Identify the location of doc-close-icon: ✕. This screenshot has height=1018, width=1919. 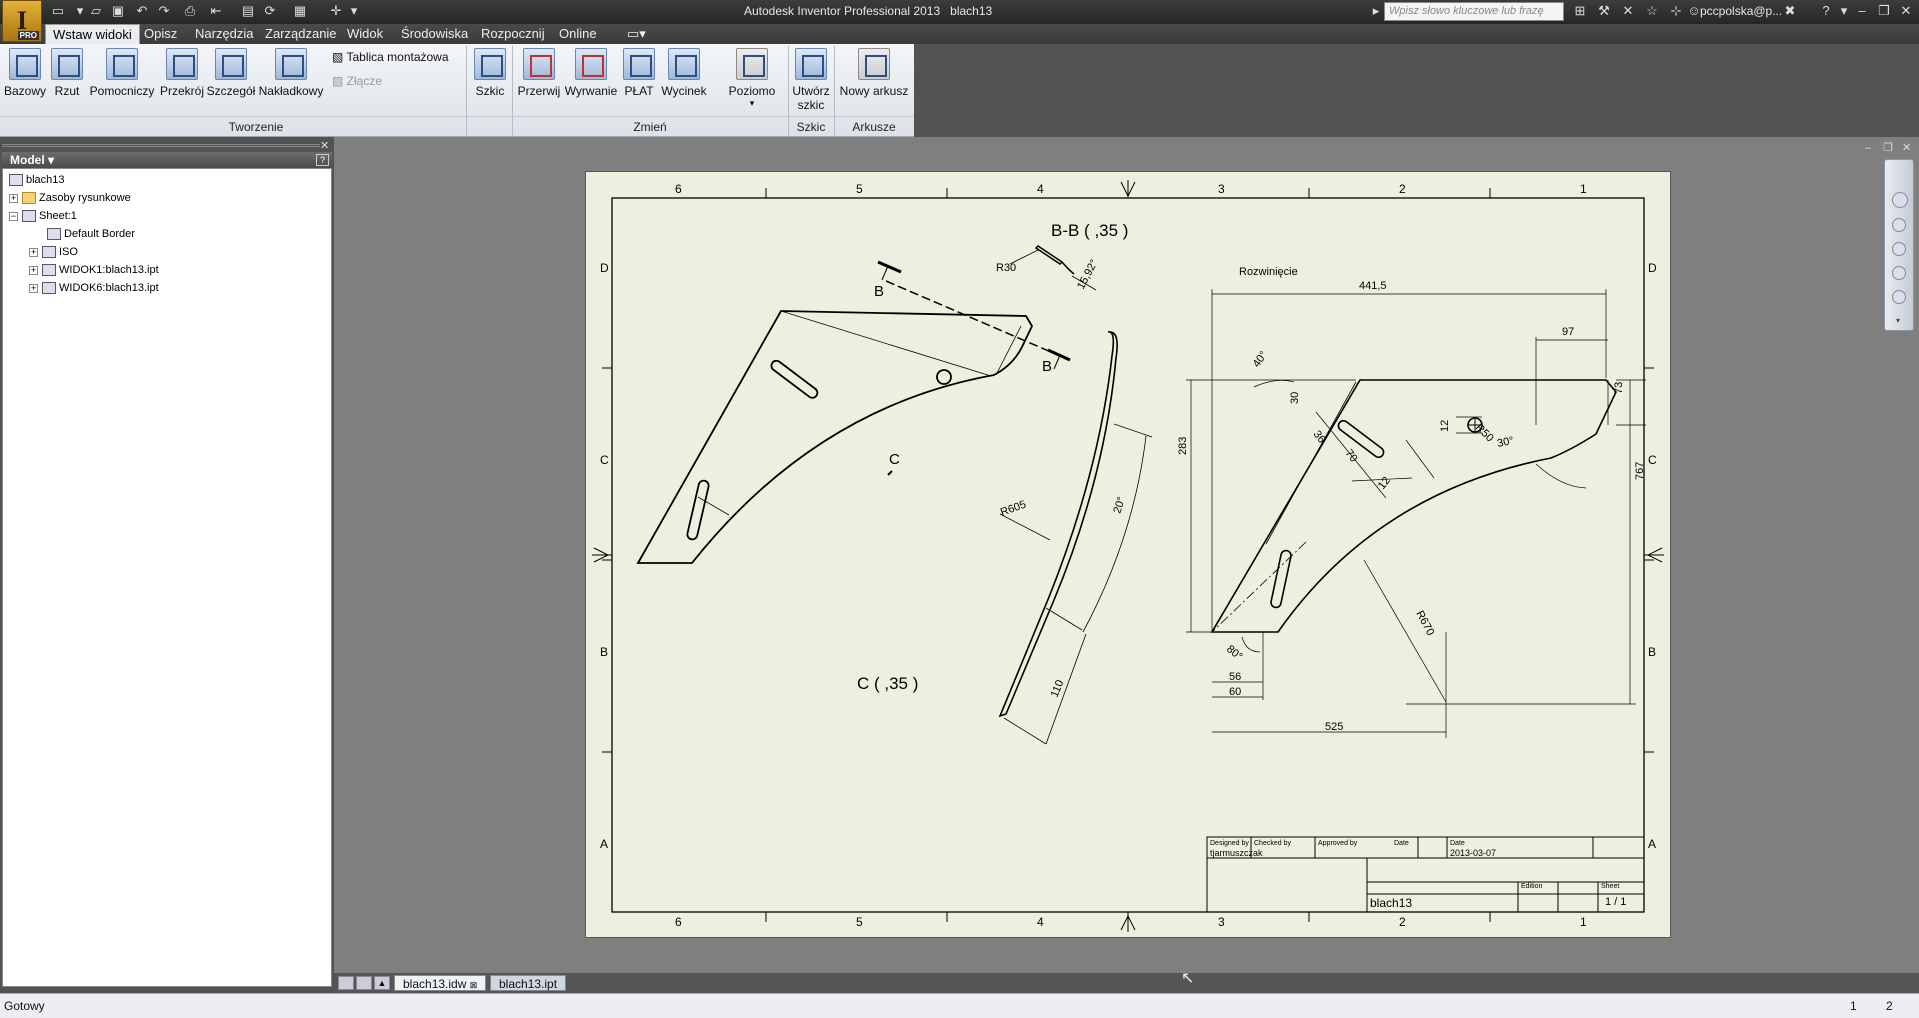
(1906, 147).